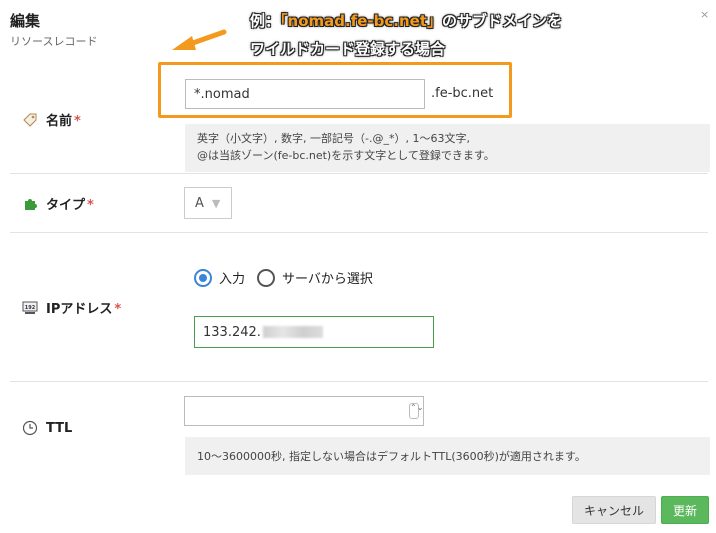 This screenshot has height=533, width=716. I want to click on cancel-button: キャンセル, so click(614, 510).